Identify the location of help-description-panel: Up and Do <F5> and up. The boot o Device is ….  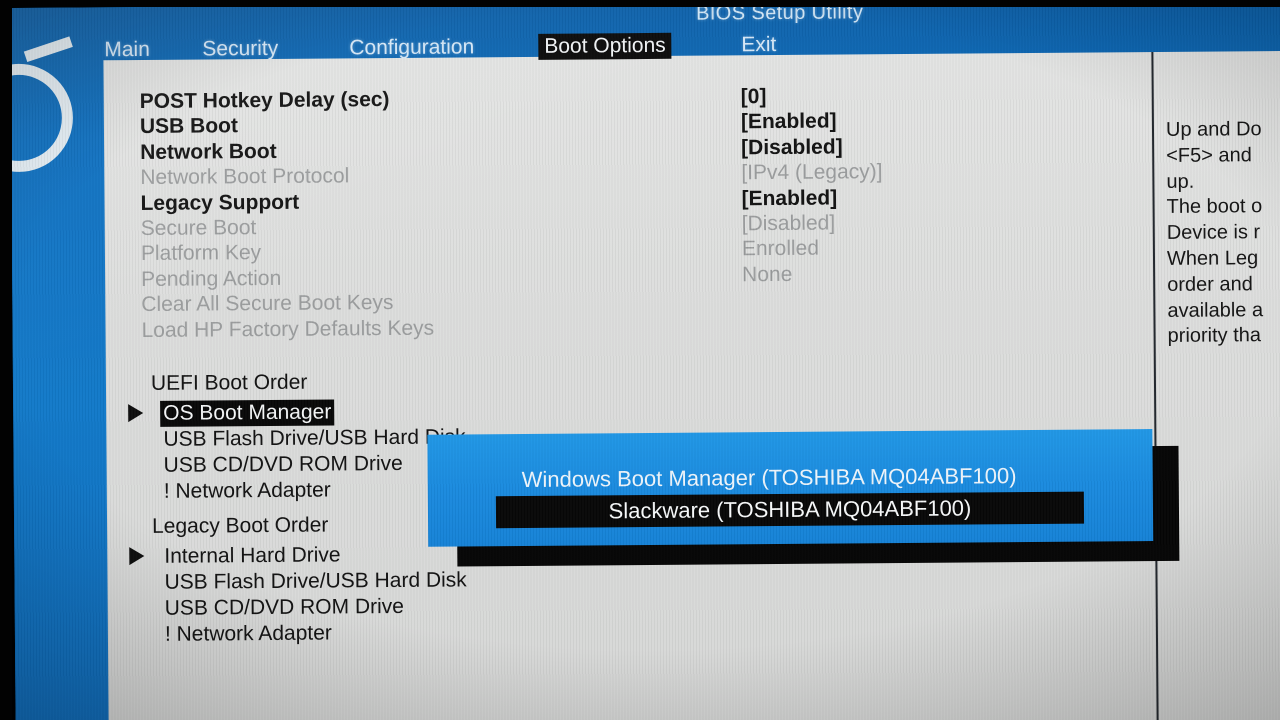
(1223, 233).